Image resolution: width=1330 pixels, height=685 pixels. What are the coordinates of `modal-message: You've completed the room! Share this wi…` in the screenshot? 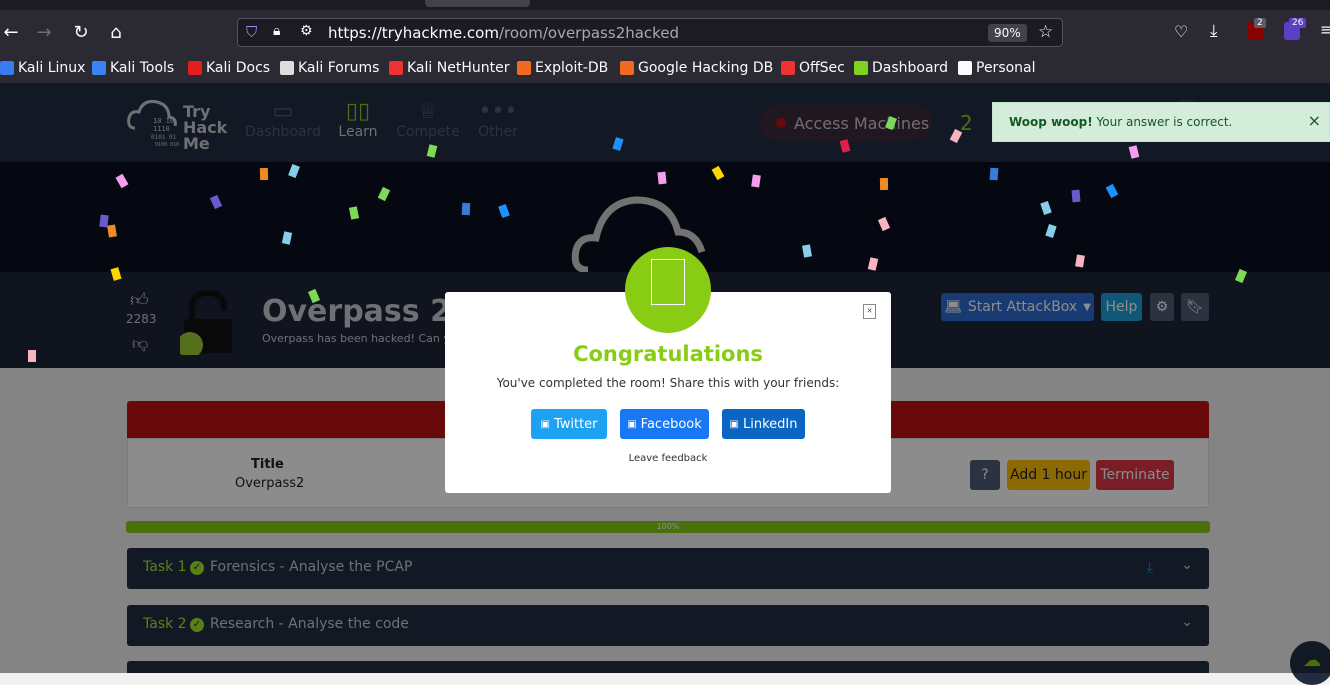 It's located at (668, 383).